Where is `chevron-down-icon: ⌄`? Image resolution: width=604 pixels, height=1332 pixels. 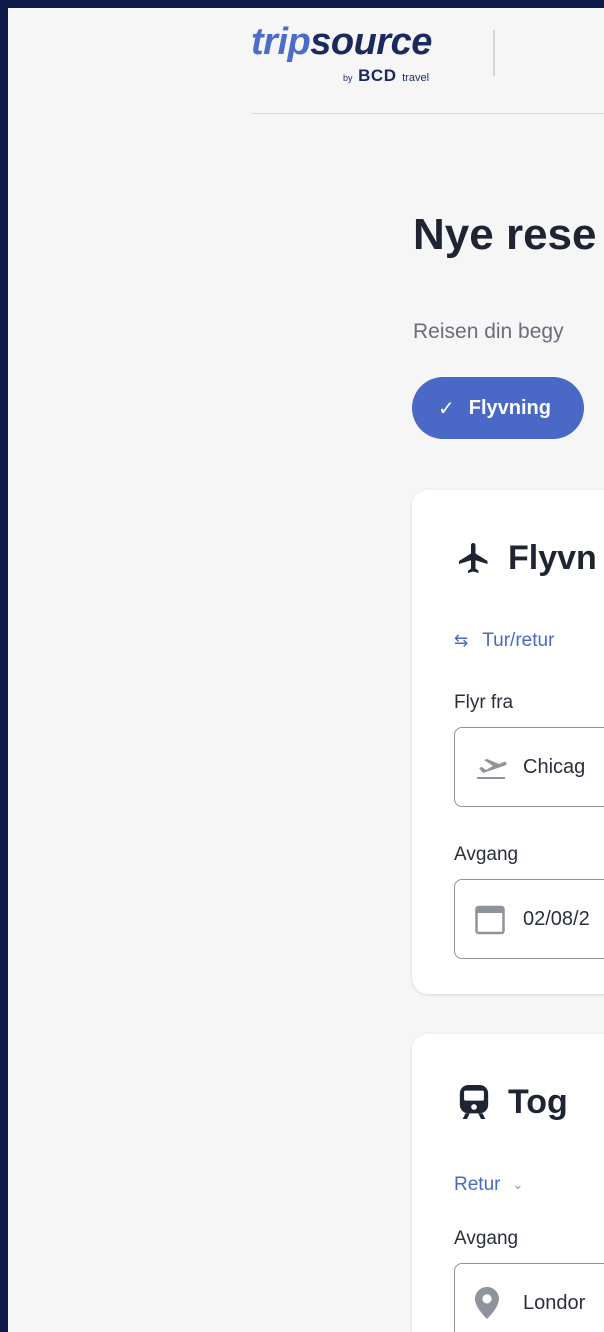
chevron-down-icon: ⌄ is located at coordinates (518, 1184).